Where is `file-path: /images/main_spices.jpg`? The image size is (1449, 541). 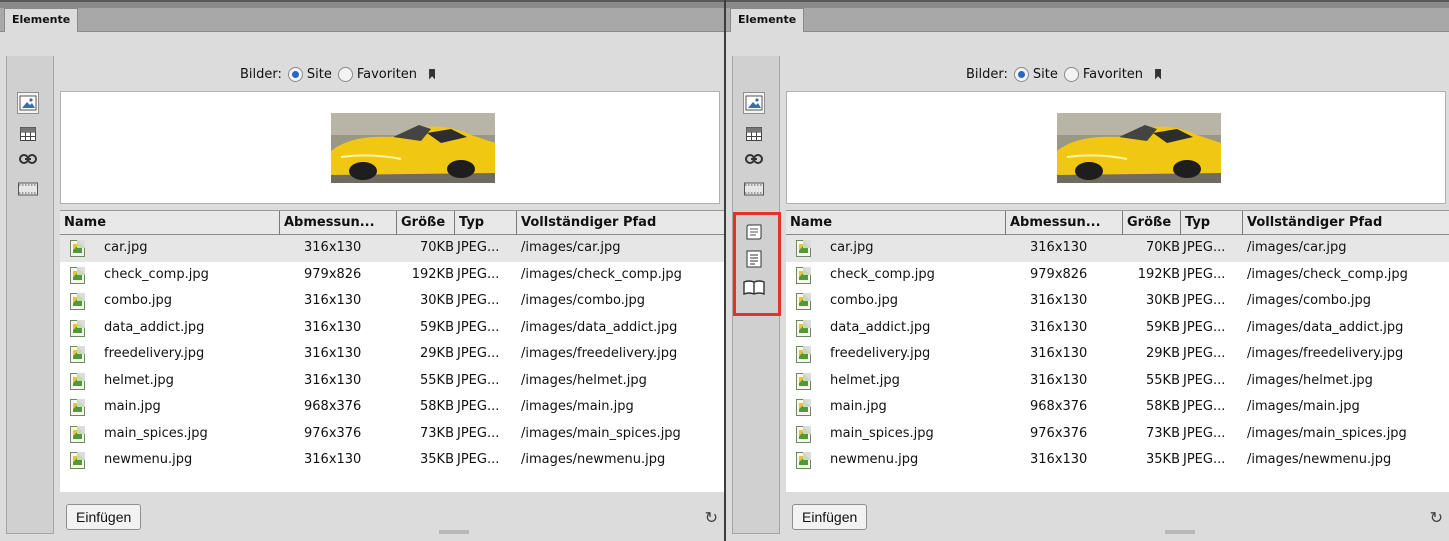 file-path: /images/main_spices.jpg is located at coordinates (601, 433).